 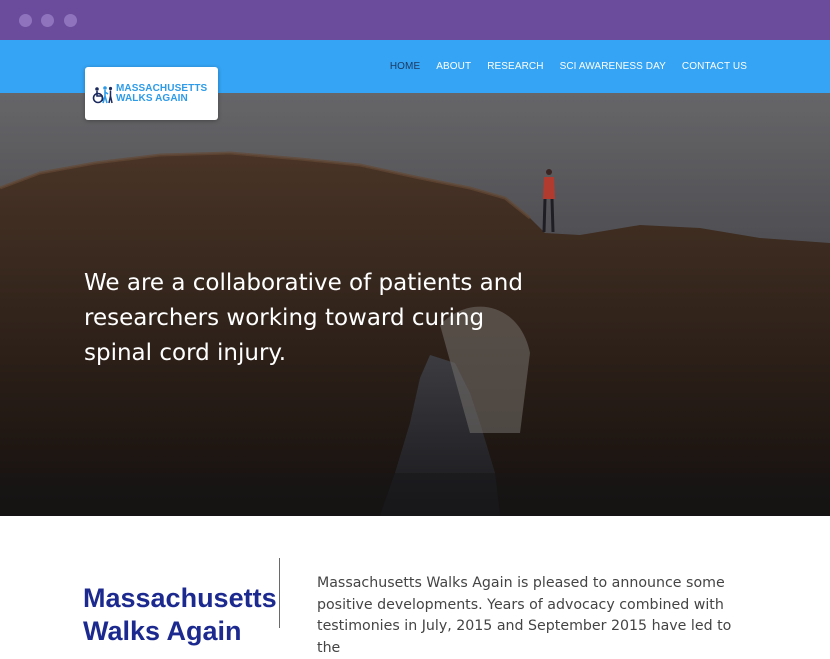 I want to click on site-logo: MASSACHUSETTS WALKS AGAIN, so click(x=151, y=93).